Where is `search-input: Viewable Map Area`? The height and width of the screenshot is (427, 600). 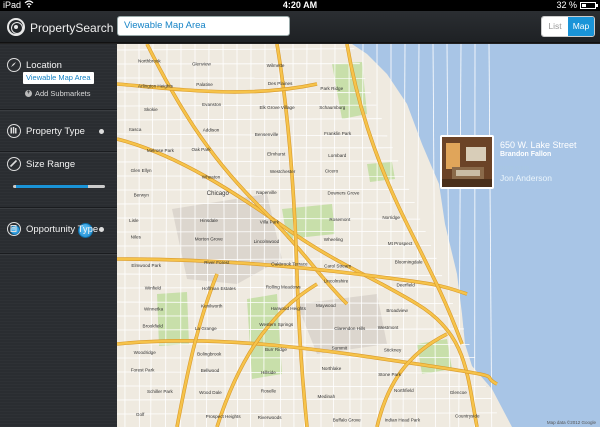 search-input: Viewable Map Area is located at coordinates (203, 26).